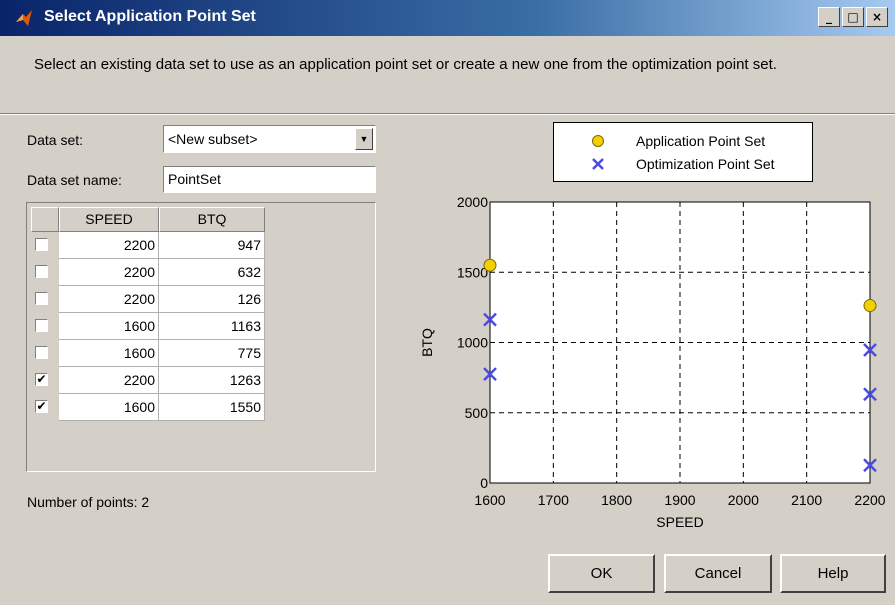 This screenshot has width=895, height=605. I want to click on x-tick-label: 1600, so click(489, 500).